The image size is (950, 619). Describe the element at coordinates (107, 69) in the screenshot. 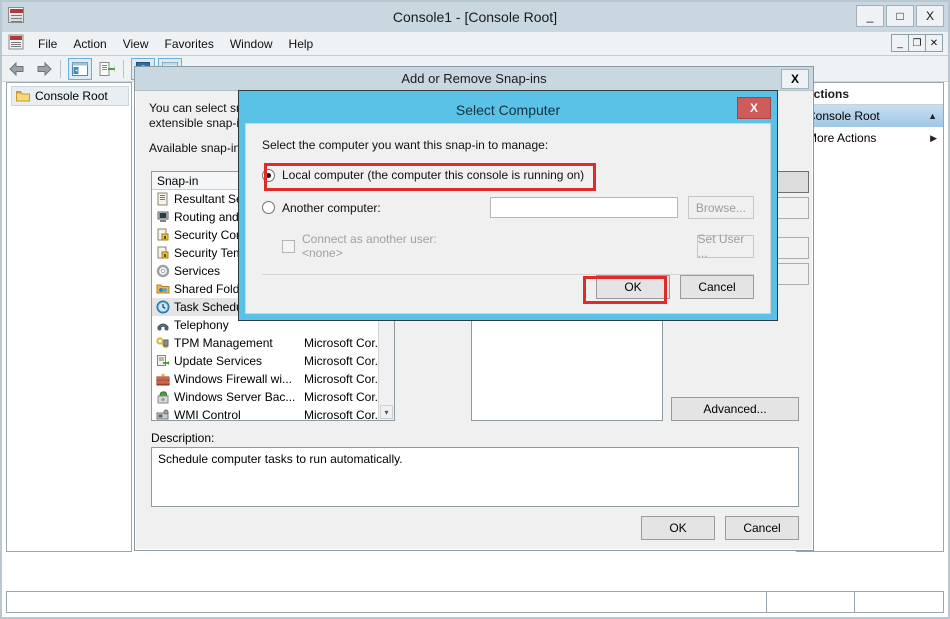

I see `export-list-icon` at that location.